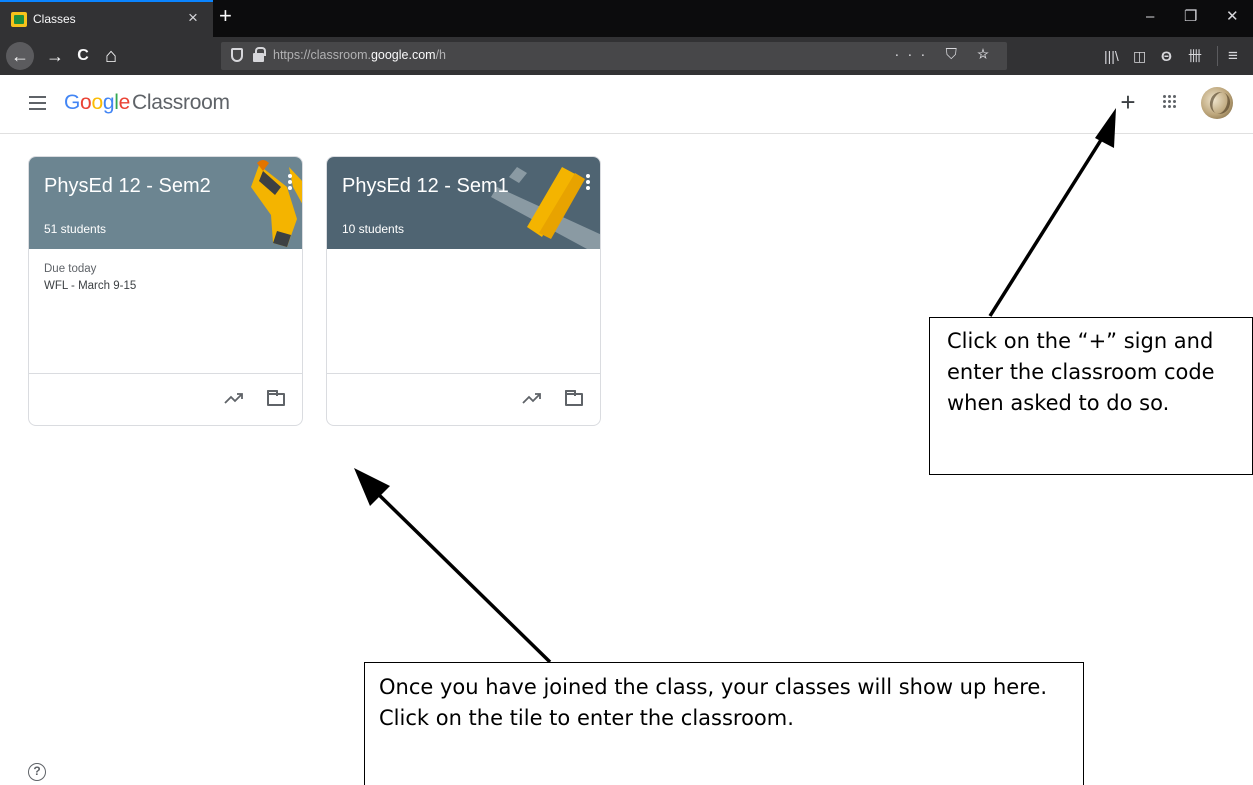 This screenshot has width=1253, height=785. I want to click on classroom-header: GoogleClassroom +, so click(626, 104).